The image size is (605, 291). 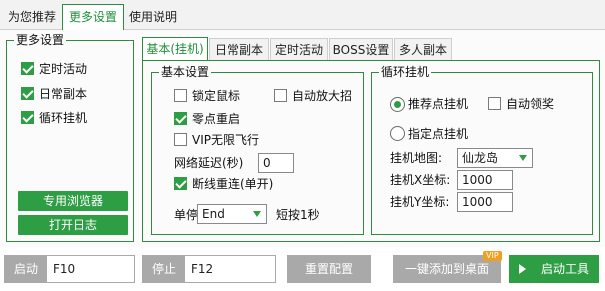 I want to click on launch-tool-label: 启动工具, so click(x=564, y=269).